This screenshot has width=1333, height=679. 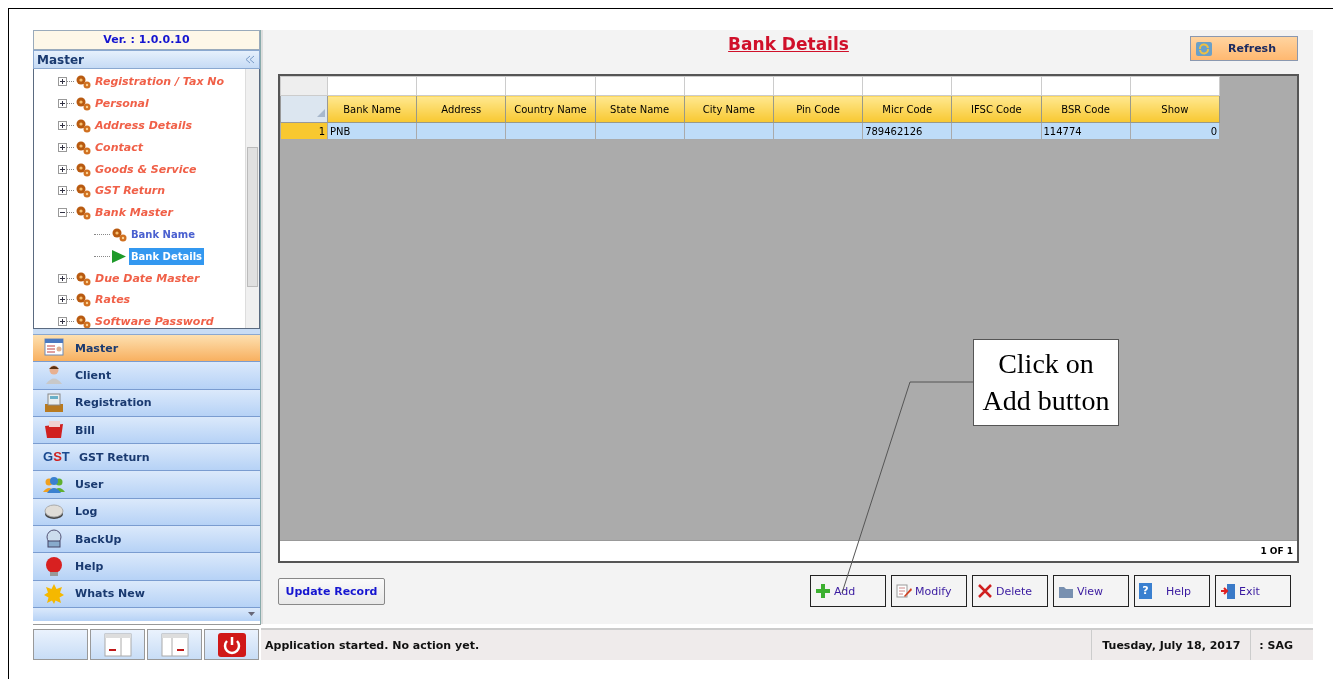 I want to click on nav-button: Help, so click(x=146, y=567).